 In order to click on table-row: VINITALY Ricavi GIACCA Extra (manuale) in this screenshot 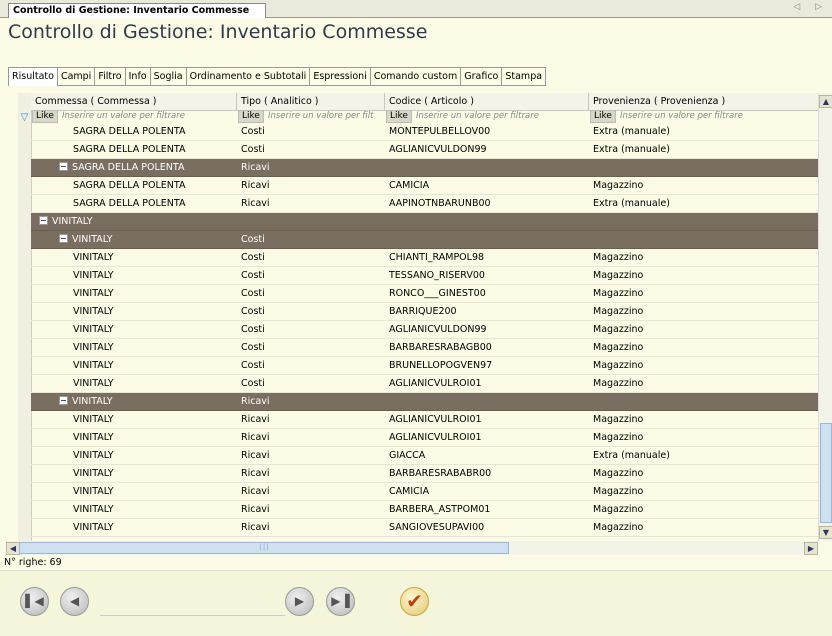, I will do `click(431, 456)`.